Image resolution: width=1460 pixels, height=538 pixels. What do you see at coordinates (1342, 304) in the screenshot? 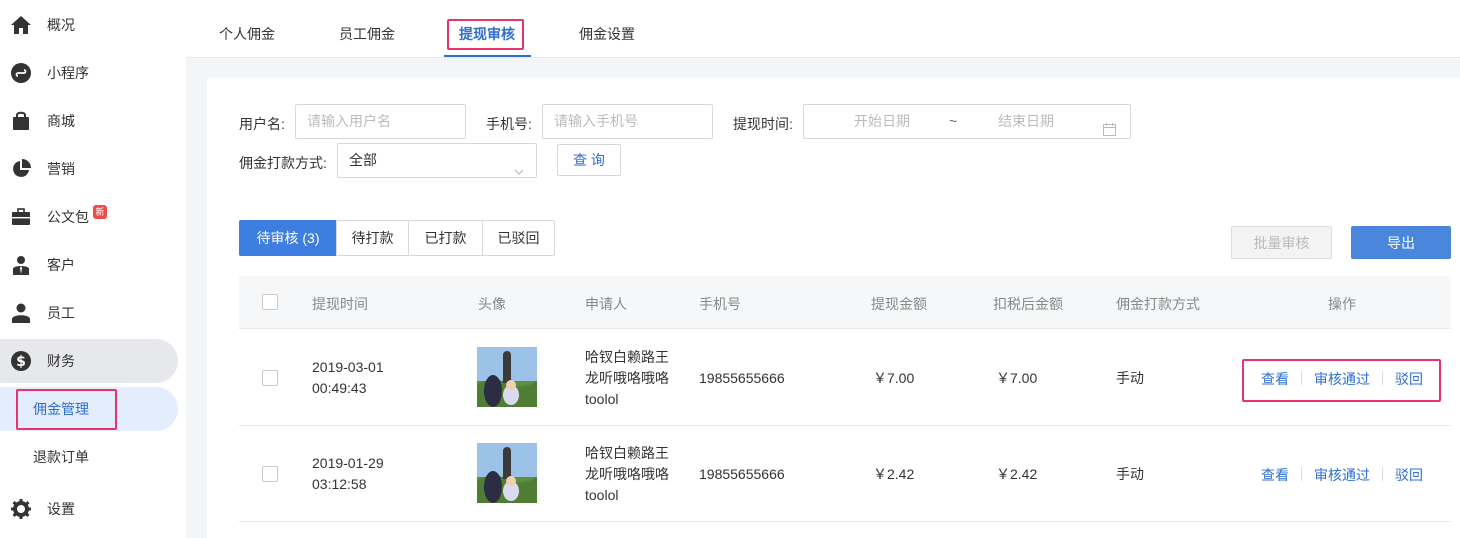
I see `col-actions: 操作` at bounding box center [1342, 304].